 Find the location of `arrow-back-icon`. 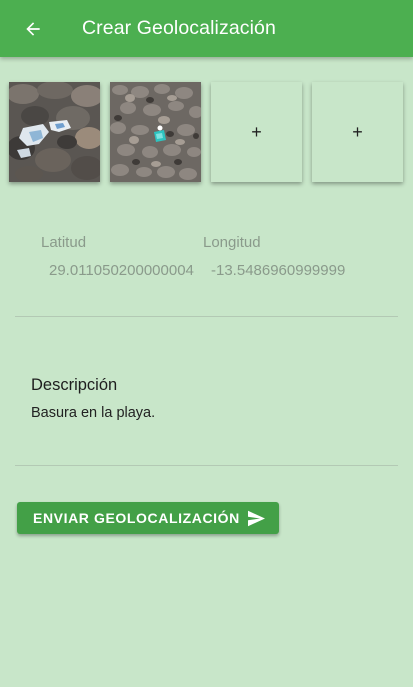

arrow-back-icon is located at coordinates (33, 29).